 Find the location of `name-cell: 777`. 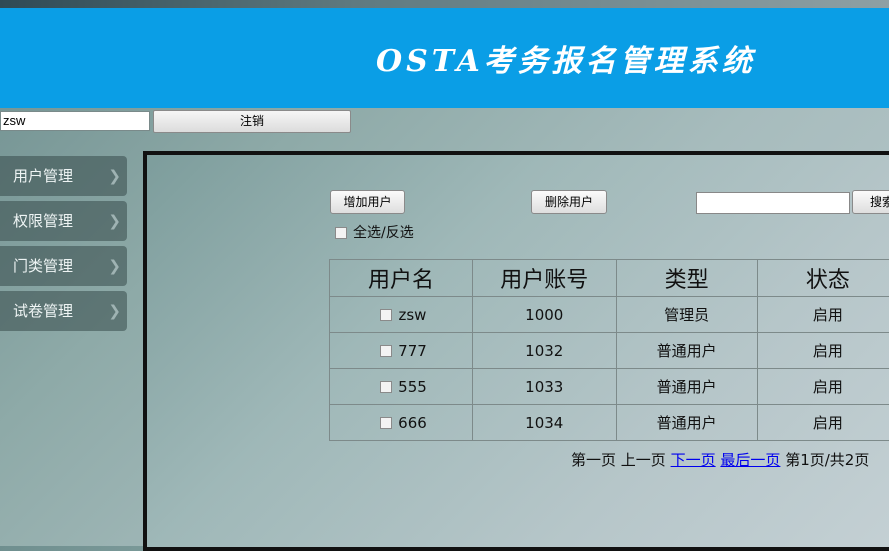

name-cell: 777 is located at coordinates (401, 351).